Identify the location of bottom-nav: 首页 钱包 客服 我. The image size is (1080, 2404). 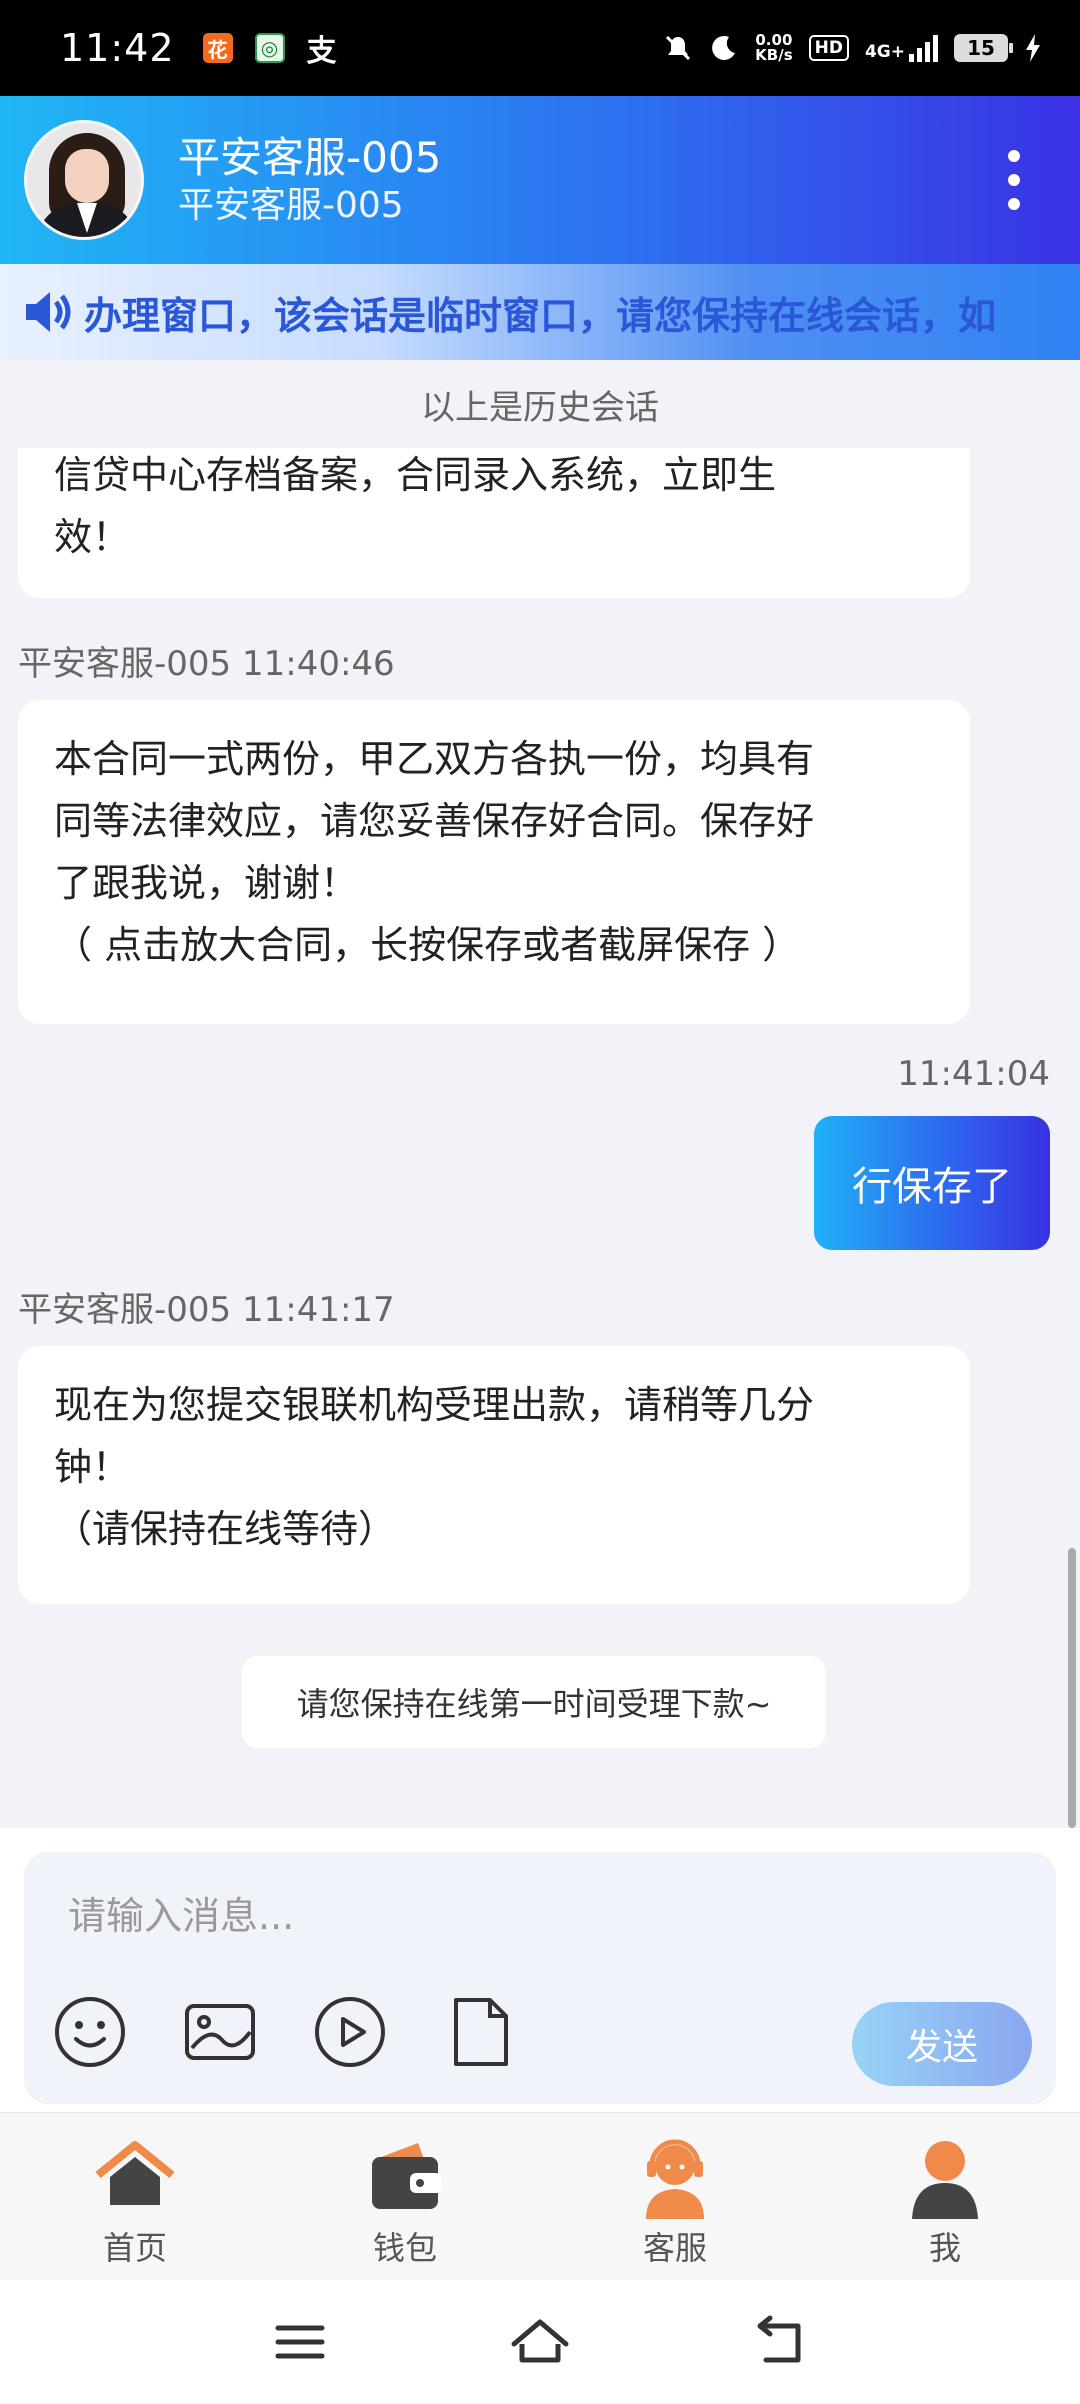
(540, 2196).